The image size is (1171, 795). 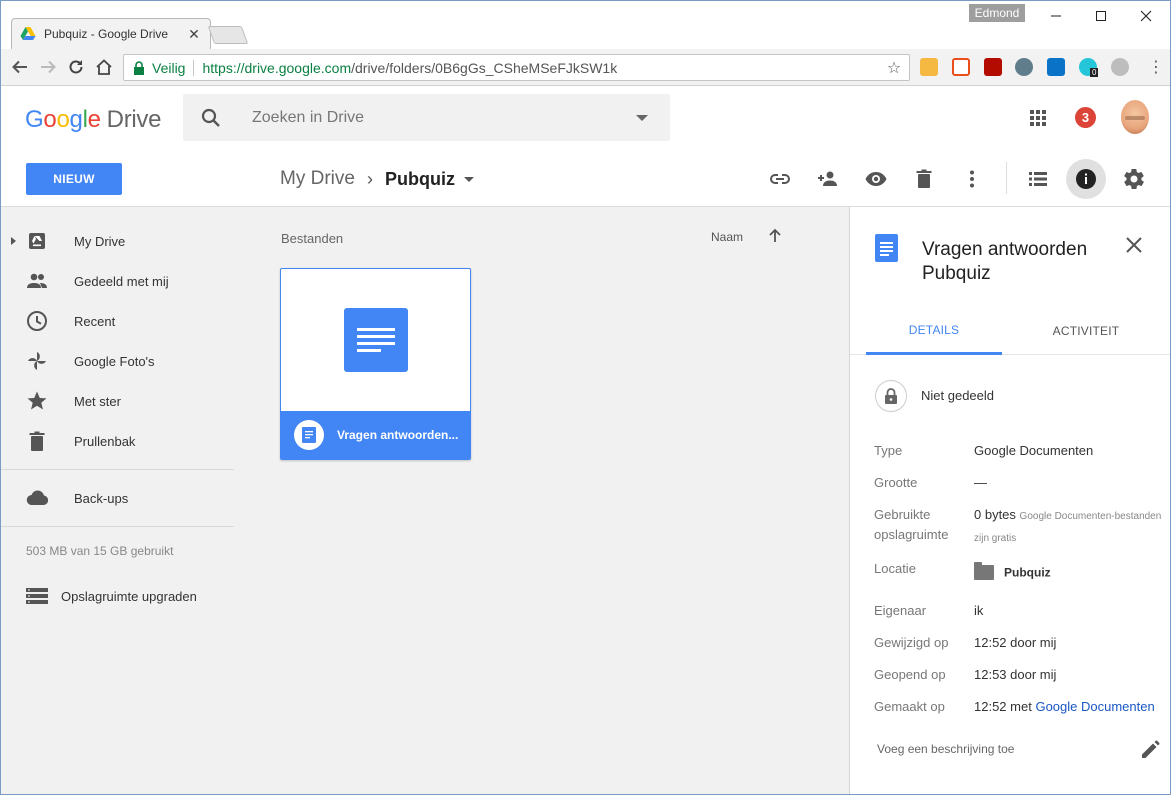 I want to click on browser-menu-icon: ⋮, so click(x=1156, y=67).